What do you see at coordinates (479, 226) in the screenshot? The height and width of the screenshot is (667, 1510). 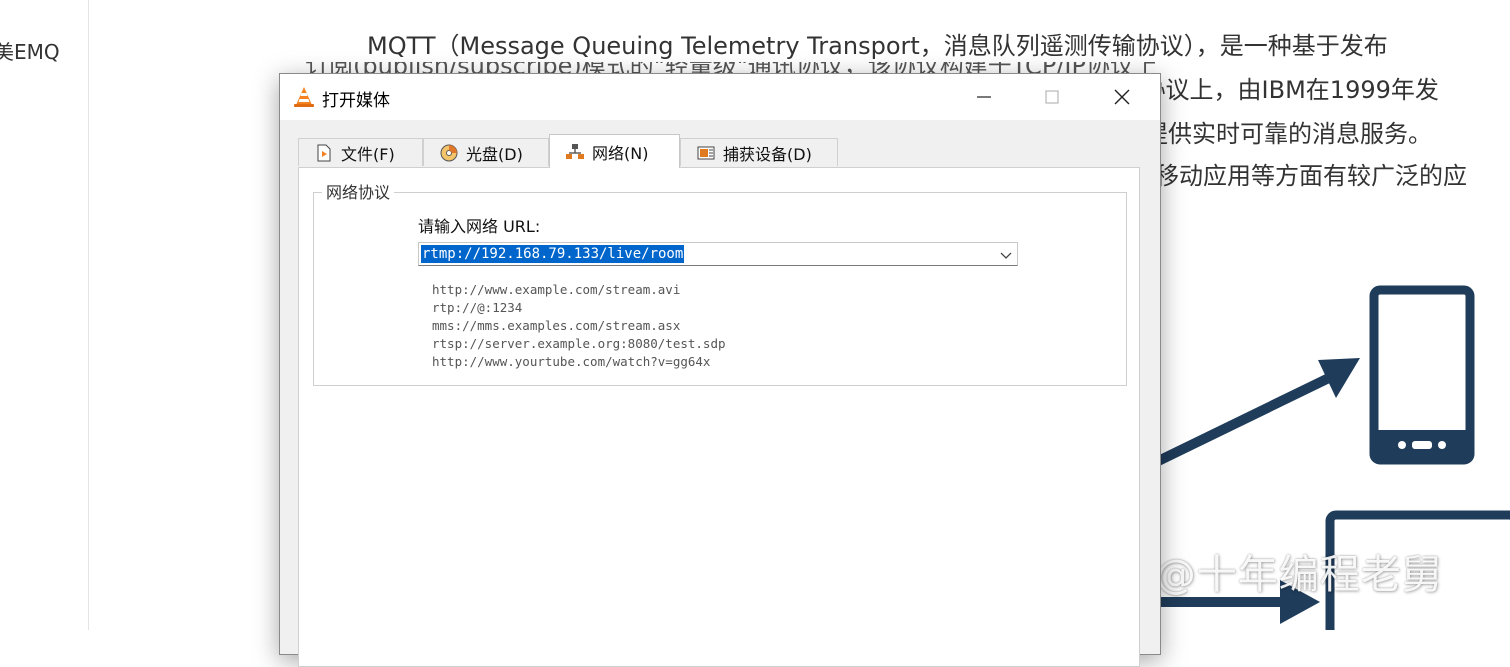 I see `url-label: 请输入网络 URL:` at bounding box center [479, 226].